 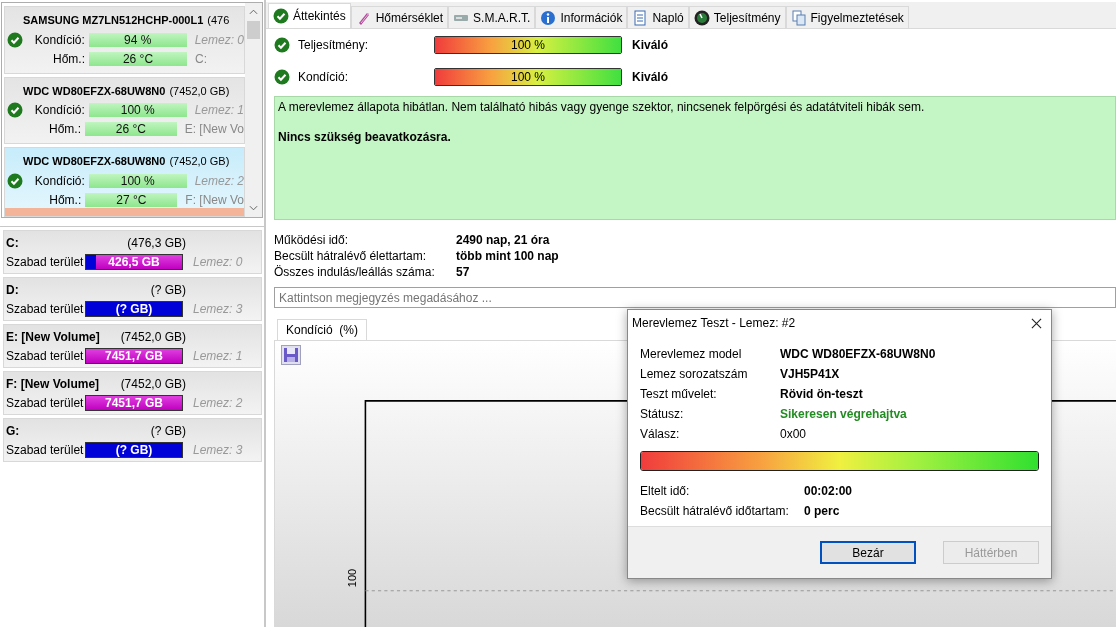 What do you see at coordinates (548, 17) in the screenshot?
I see `info-icon` at bounding box center [548, 17].